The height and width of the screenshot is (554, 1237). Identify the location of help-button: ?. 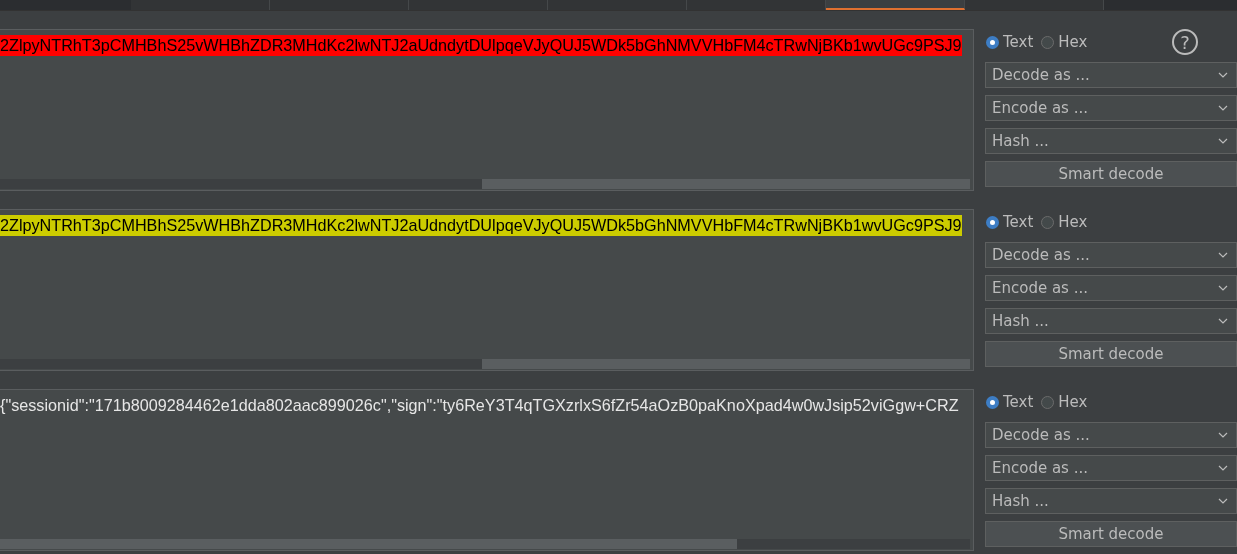
(1185, 42).